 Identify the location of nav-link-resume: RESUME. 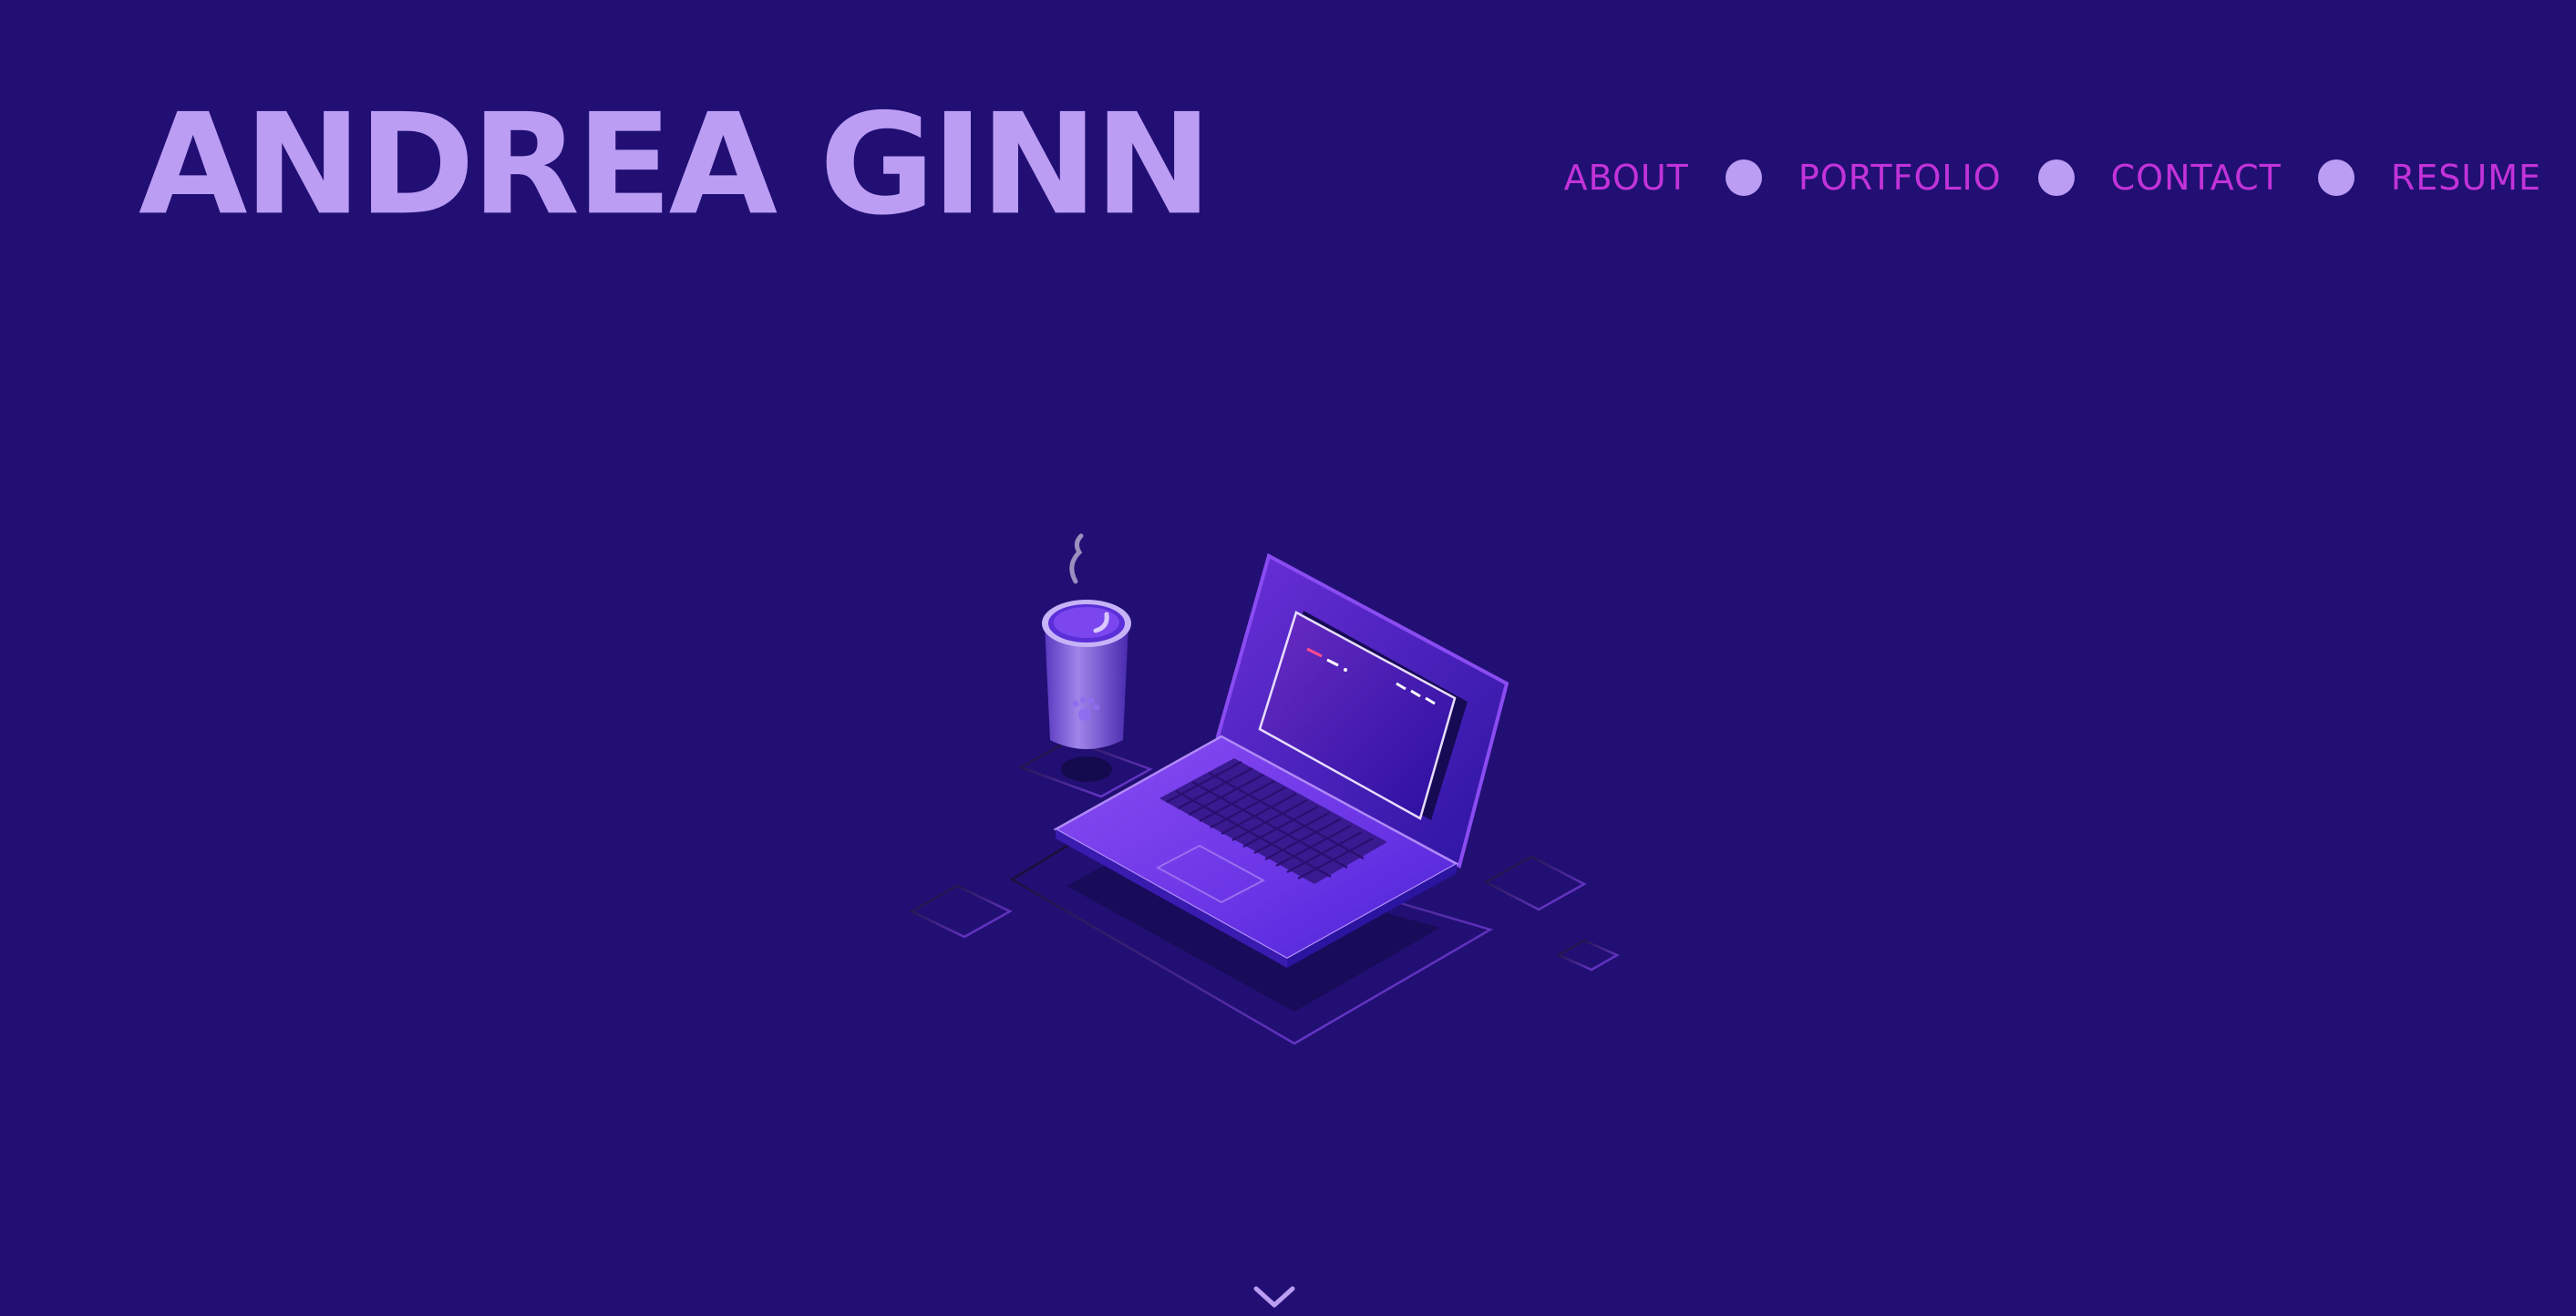
(2466, 177).